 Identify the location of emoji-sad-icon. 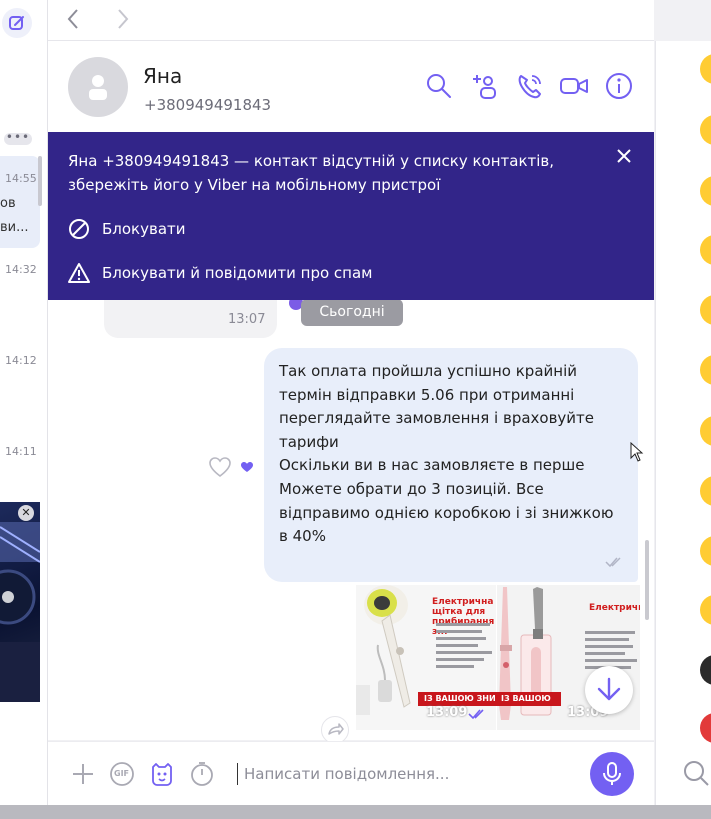
(705, 610).